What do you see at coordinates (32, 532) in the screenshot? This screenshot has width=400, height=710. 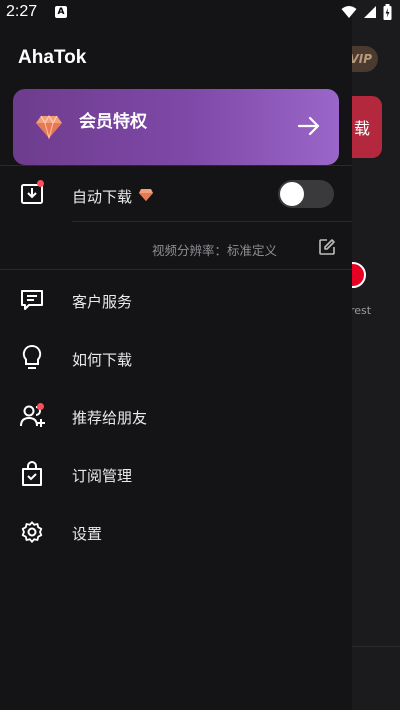 I see `gear-icon` at bounding box center [32, 532].